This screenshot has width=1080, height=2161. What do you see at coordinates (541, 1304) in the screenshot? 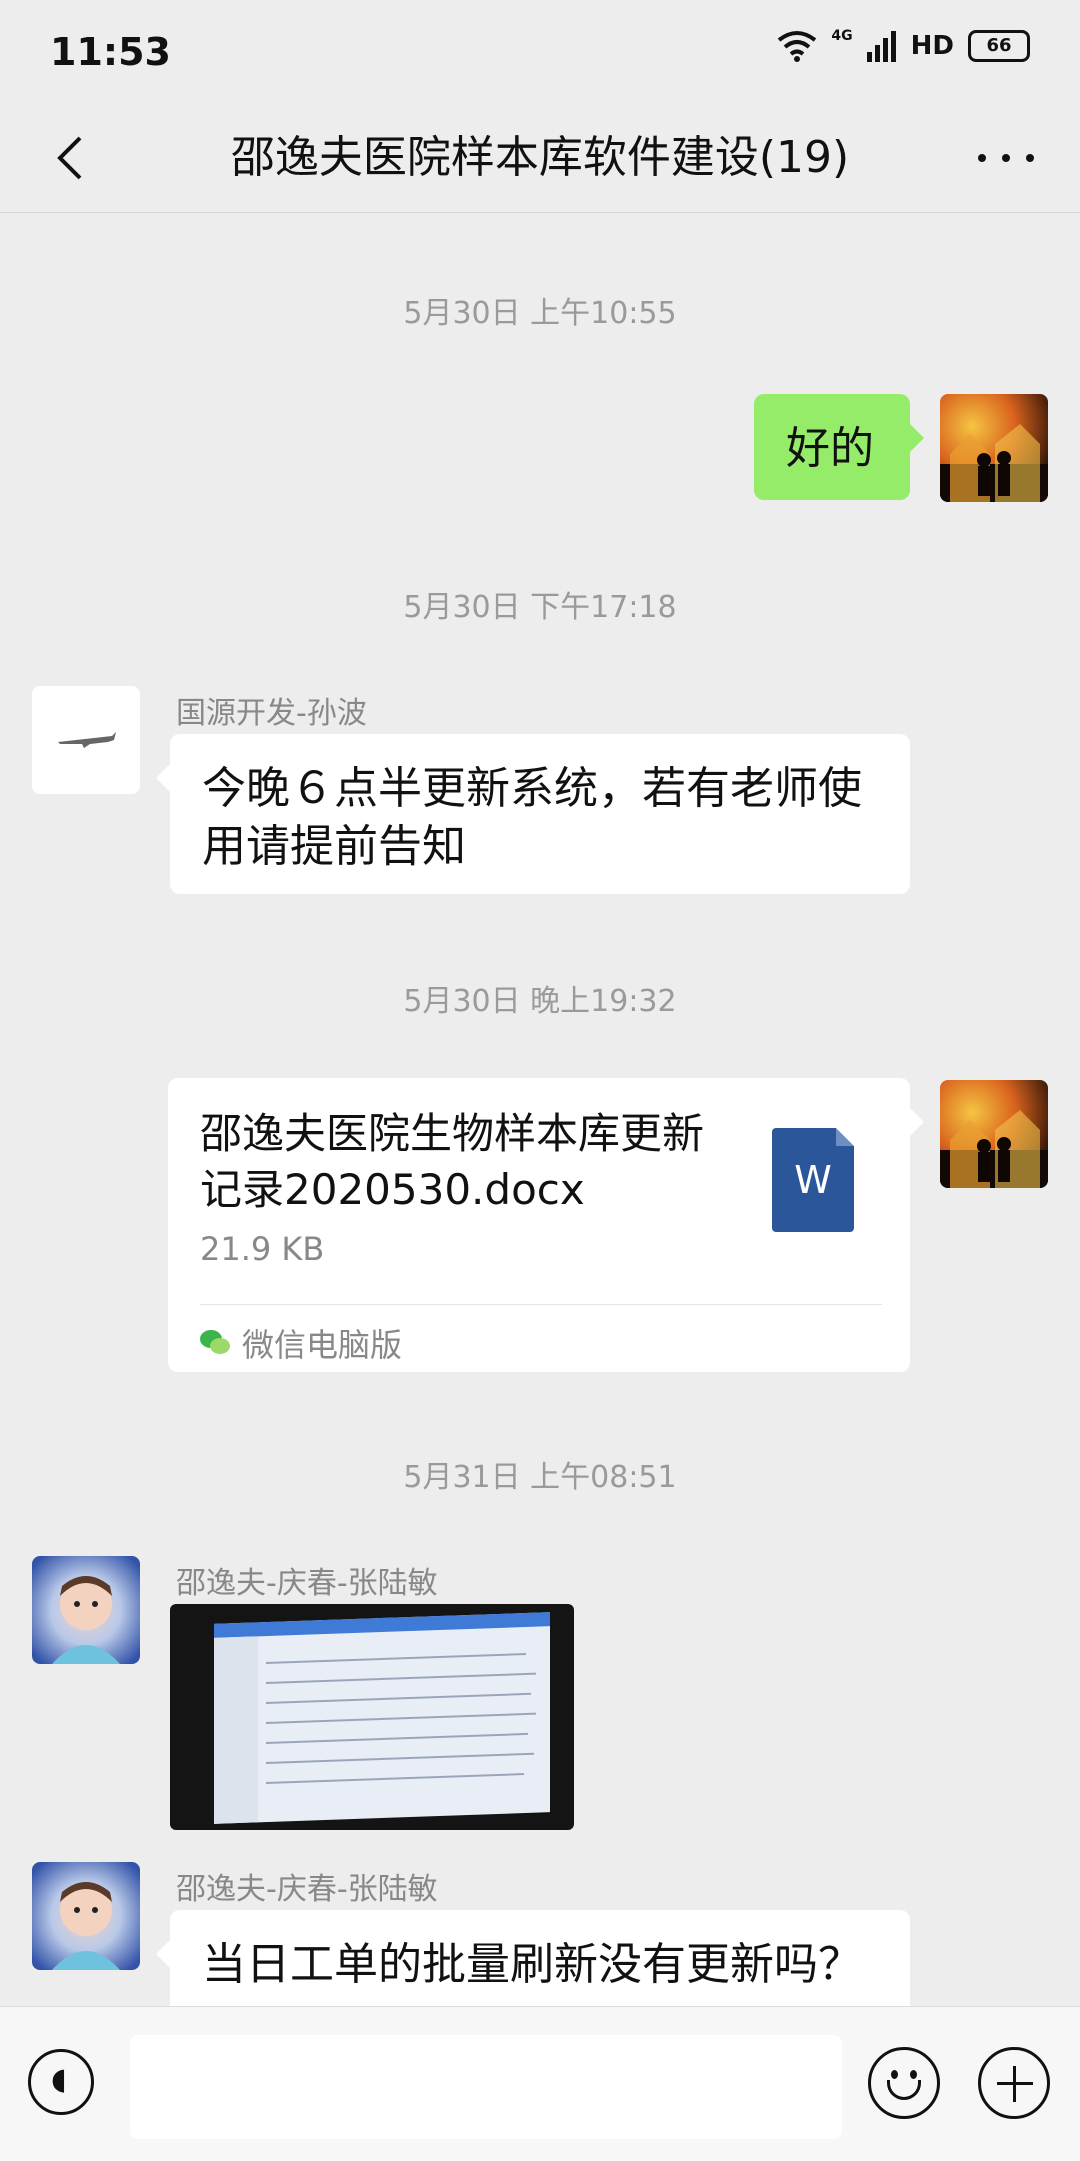
I see `divider` at bounding box center [541, 1304].